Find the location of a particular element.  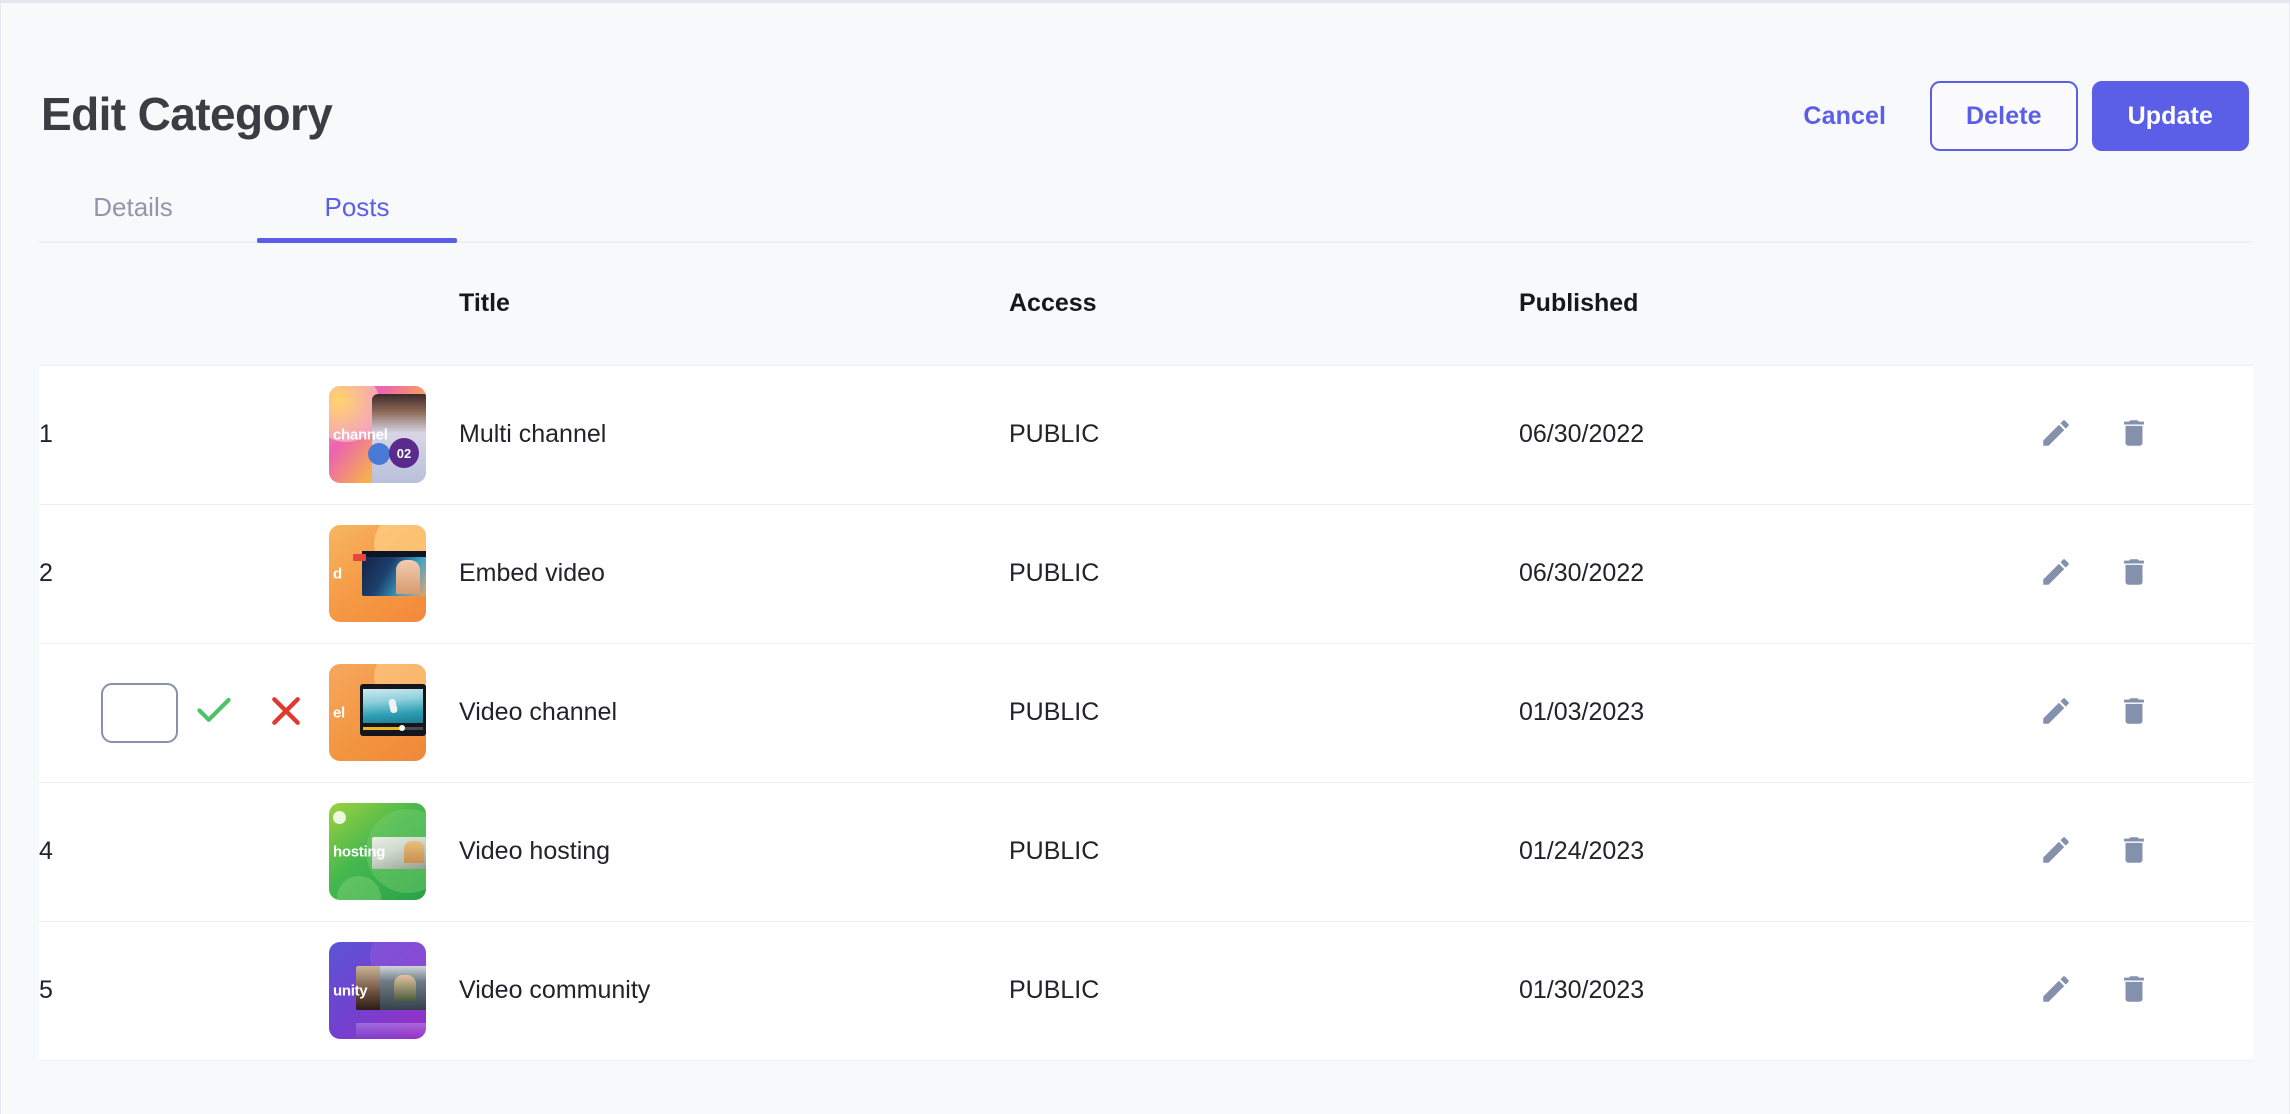

row-published-cell: 01/03/2023 is located at coordinates (1774, 713).